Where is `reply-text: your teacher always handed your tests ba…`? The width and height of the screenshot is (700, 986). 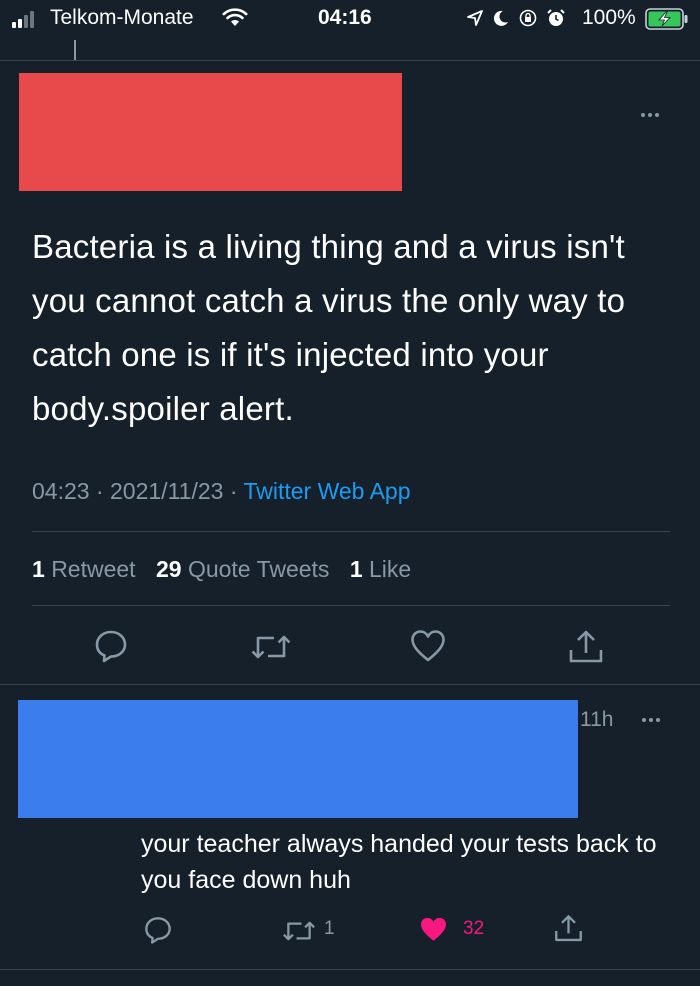 reply-text: your teacher always handed your tests ba… is located at coordinates (399, 862).